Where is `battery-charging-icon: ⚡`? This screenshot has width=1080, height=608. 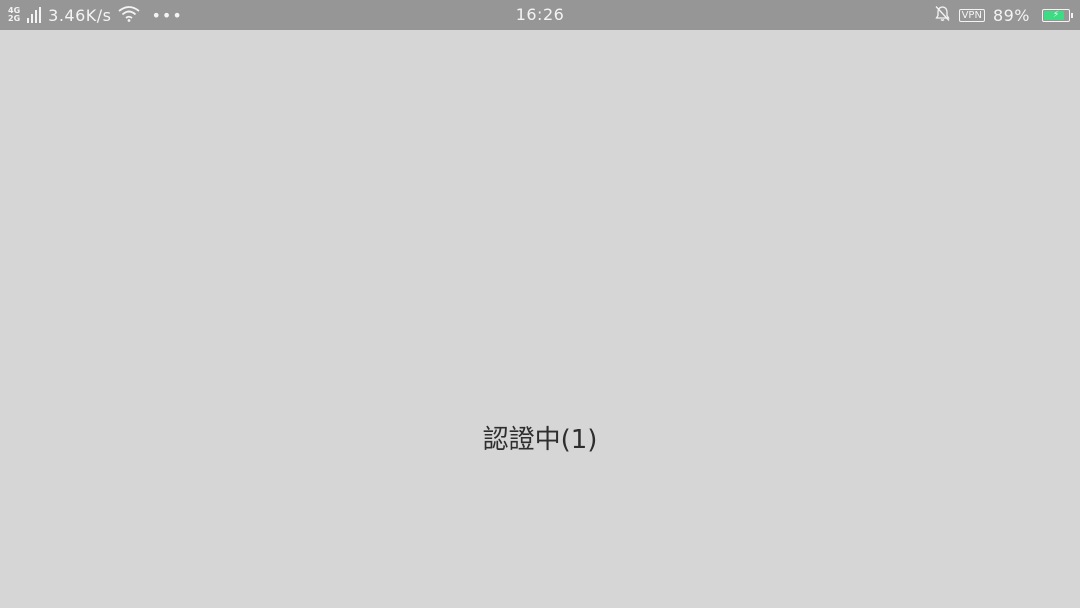 battery-charging-icon: ⚡ is located at coordinates (1057, 15).